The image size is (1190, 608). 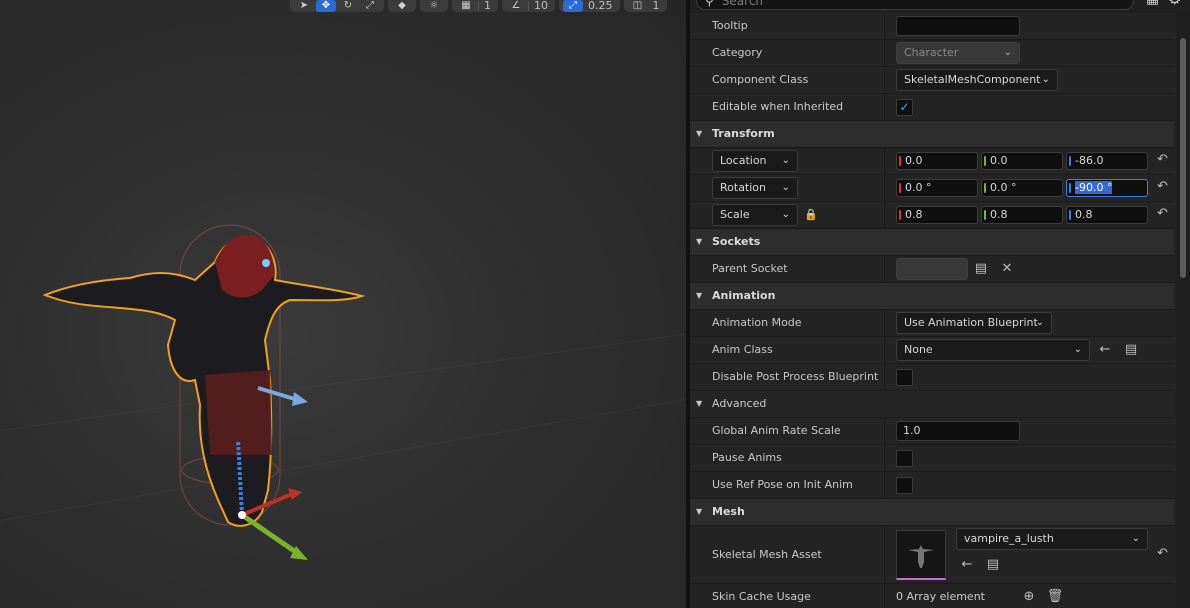 I want to click on advanced-header: Advanced, so click(x=739, y=403).